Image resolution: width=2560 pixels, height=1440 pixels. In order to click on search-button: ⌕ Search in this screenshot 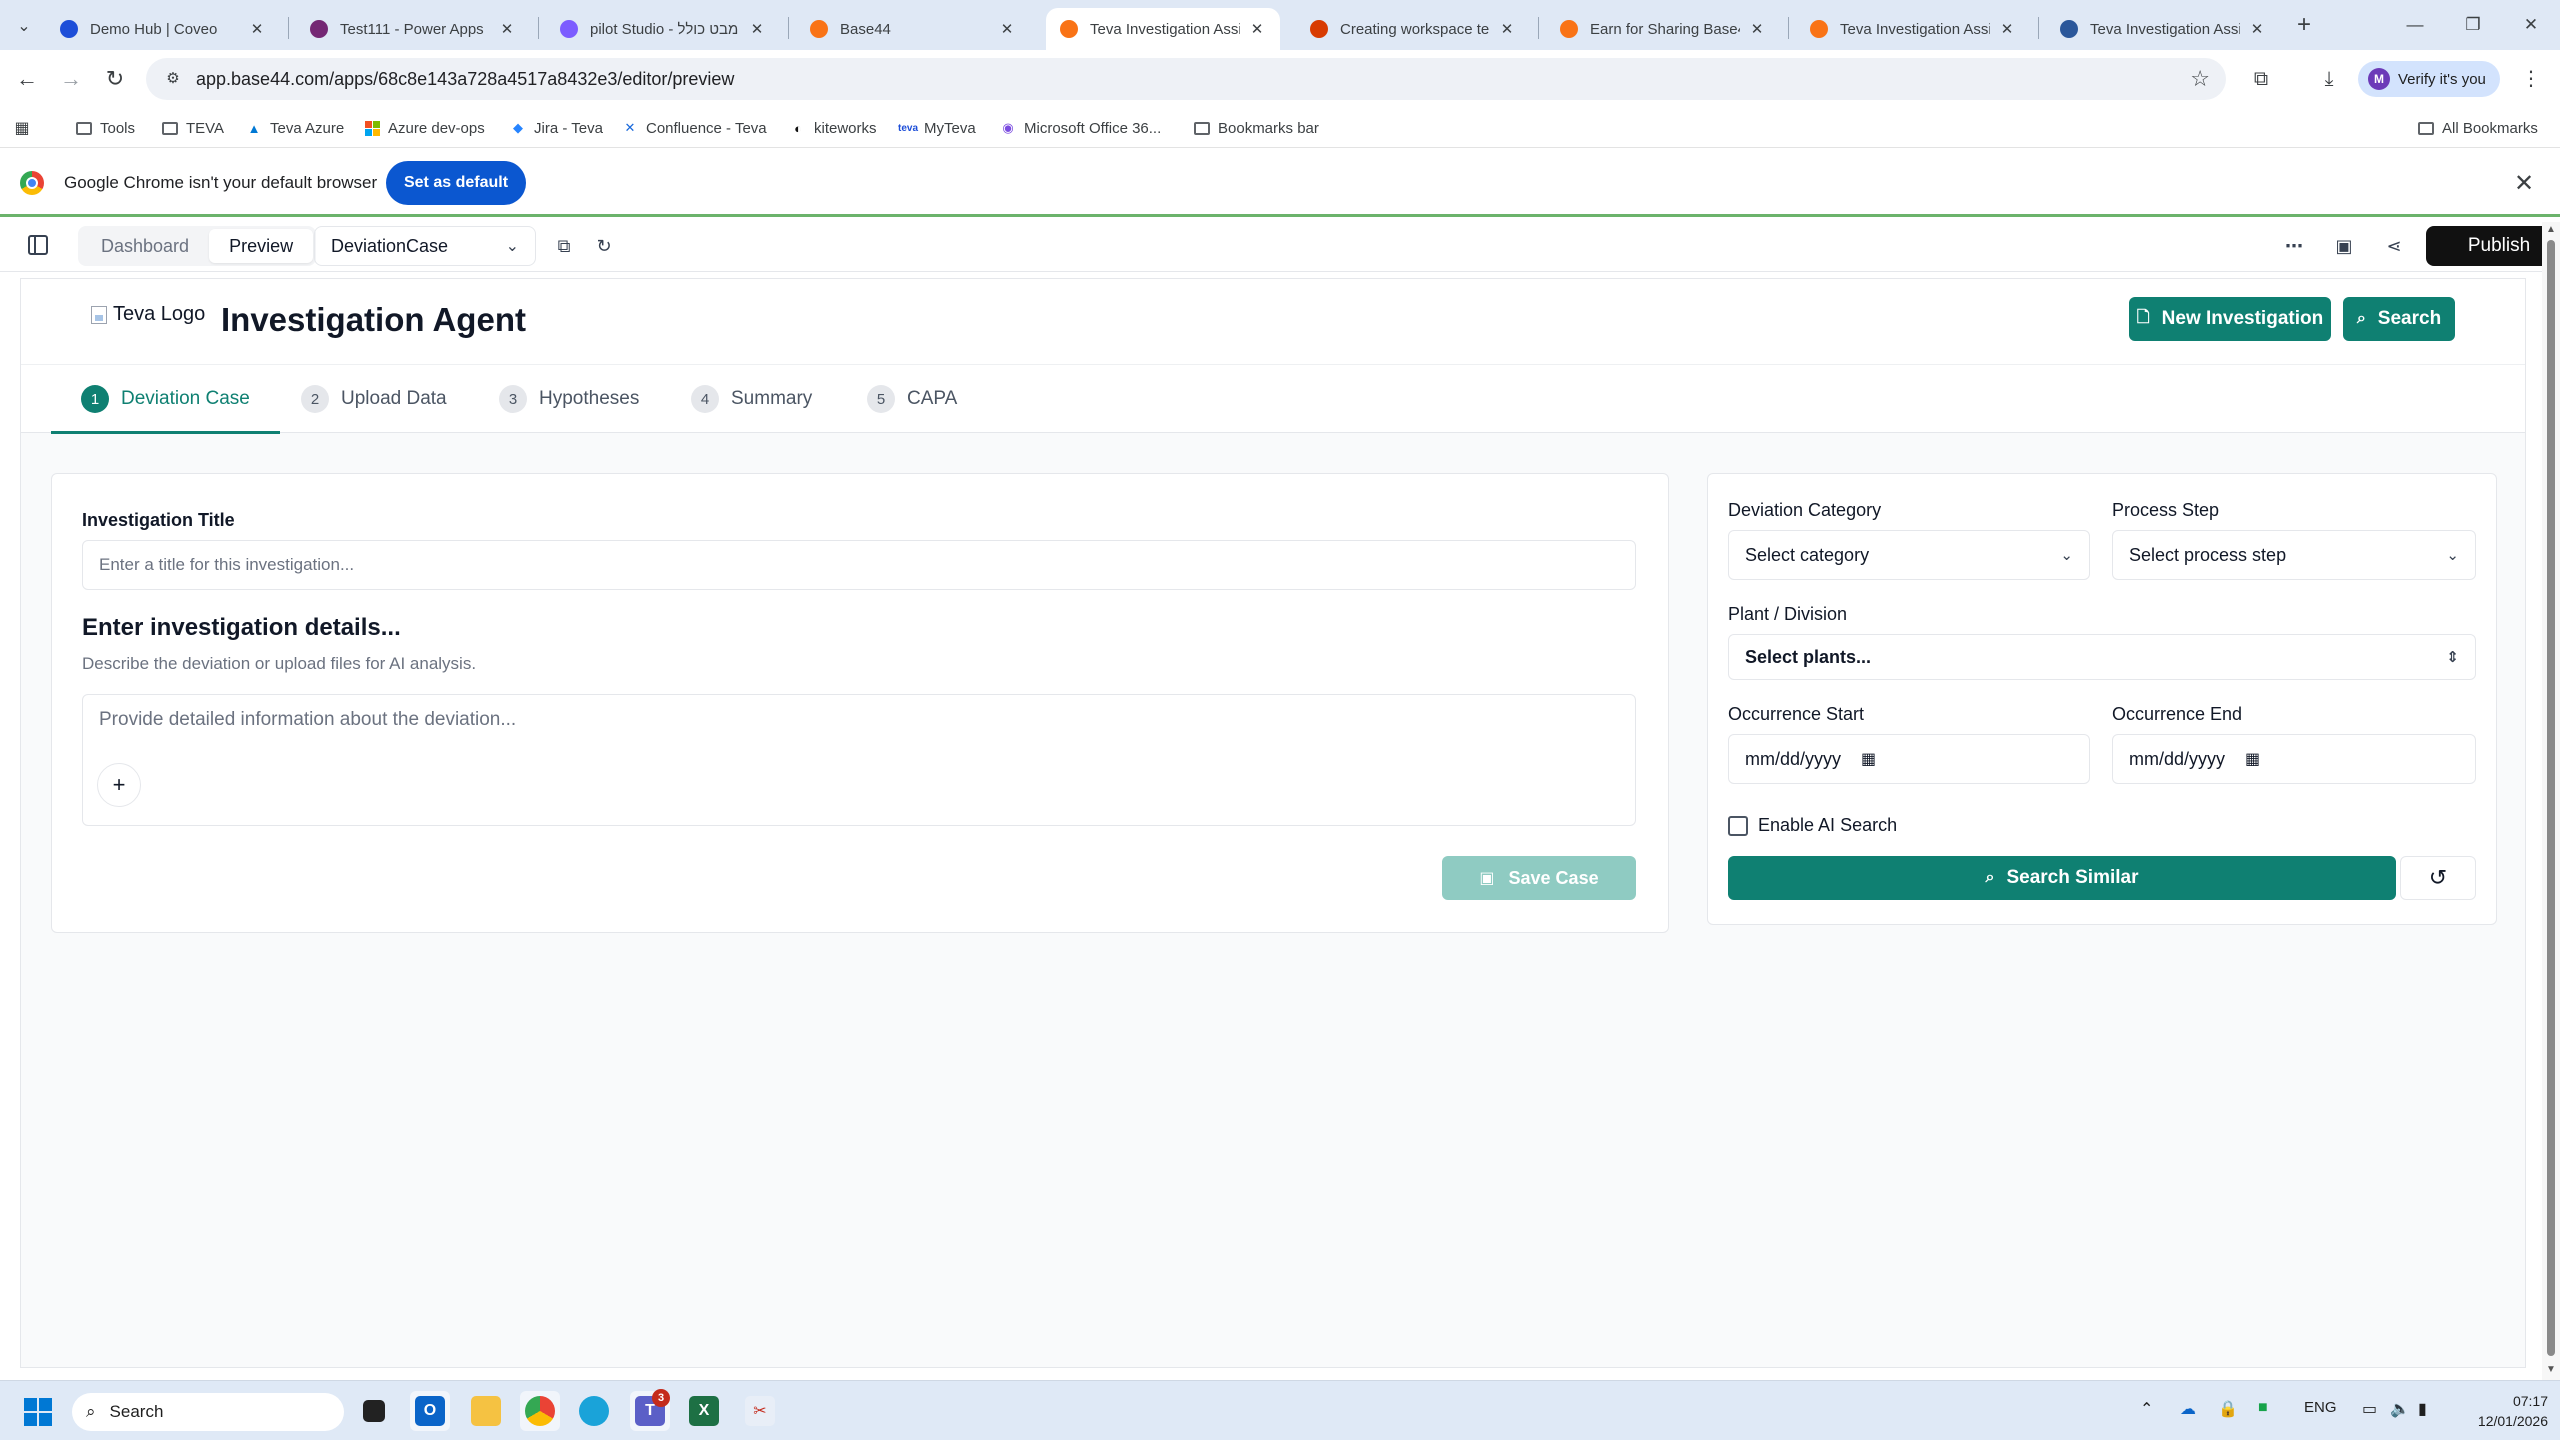, I will do `click(2399, 319)`.